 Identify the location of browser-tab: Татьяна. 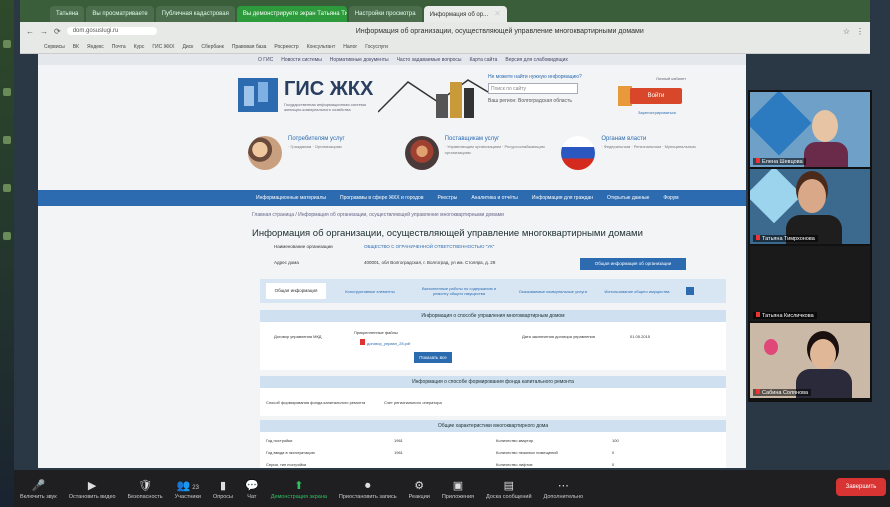
(67, 14).